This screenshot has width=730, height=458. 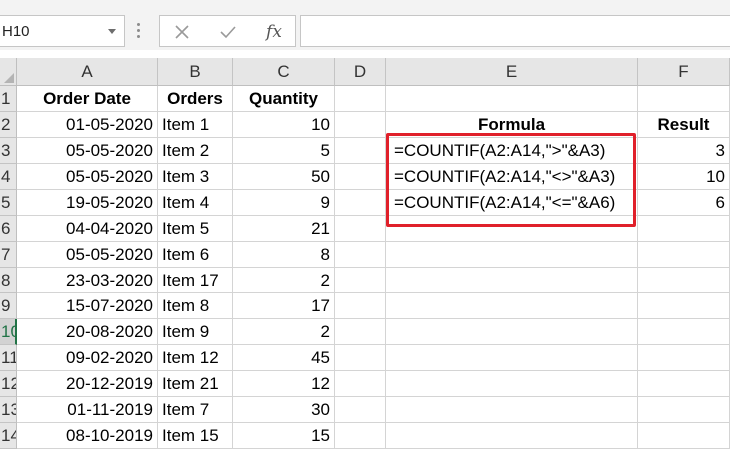 I want to click on row-header-5: 5, so click(x=8, y=202).